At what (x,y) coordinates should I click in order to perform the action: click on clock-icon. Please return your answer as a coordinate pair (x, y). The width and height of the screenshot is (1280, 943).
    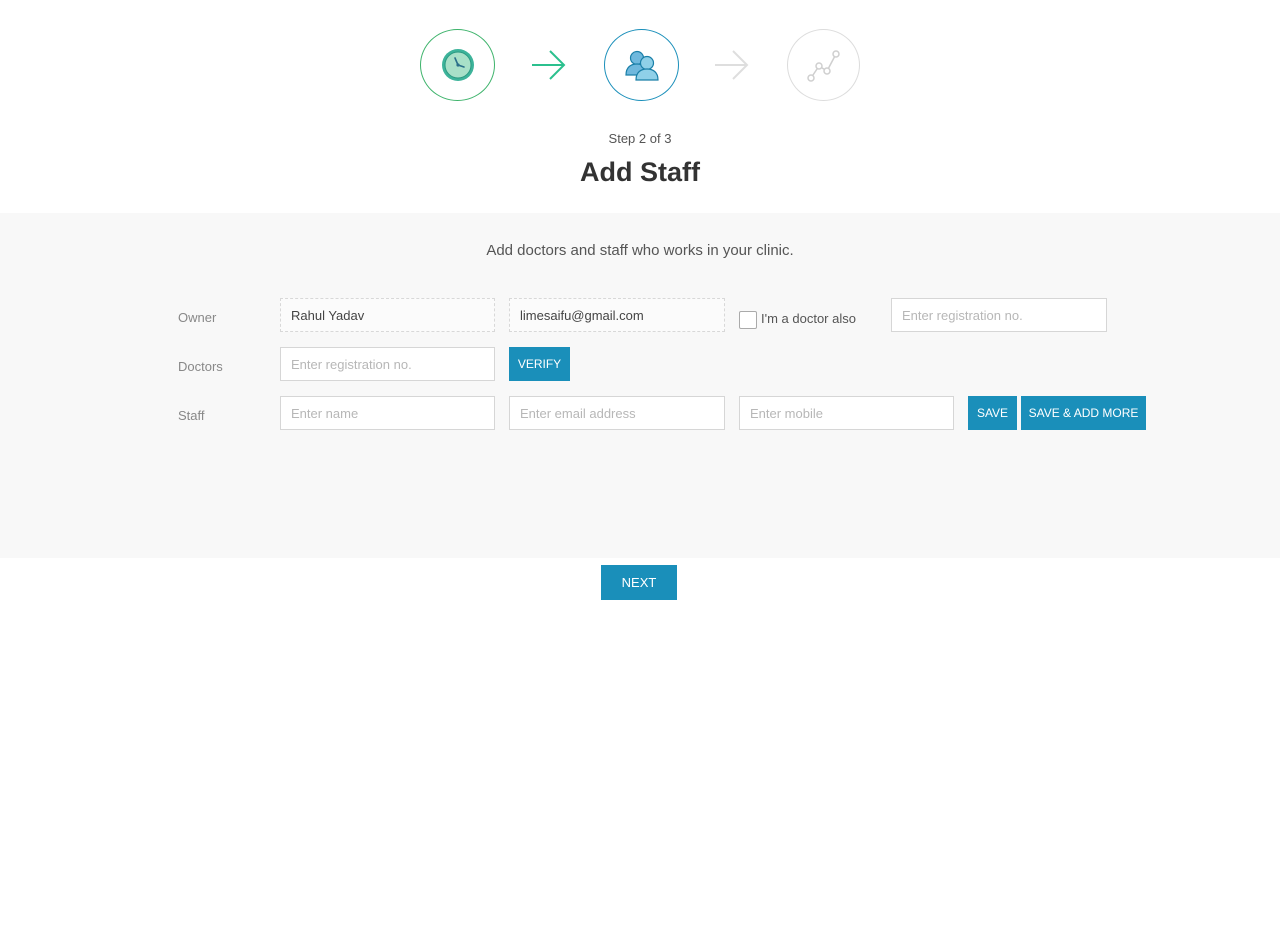
    Looking at the image, I should click on (457, 65).